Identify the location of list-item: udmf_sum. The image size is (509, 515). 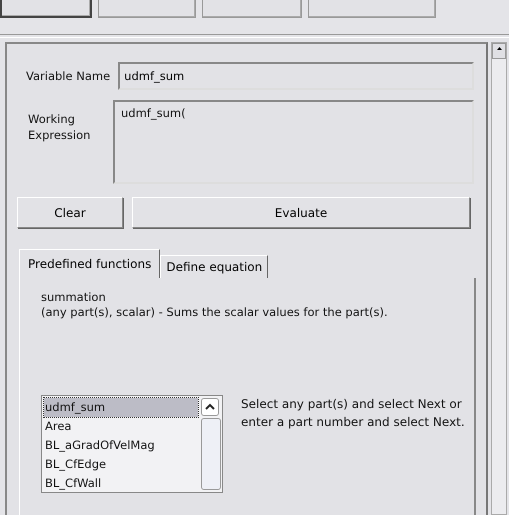
(121, 407).